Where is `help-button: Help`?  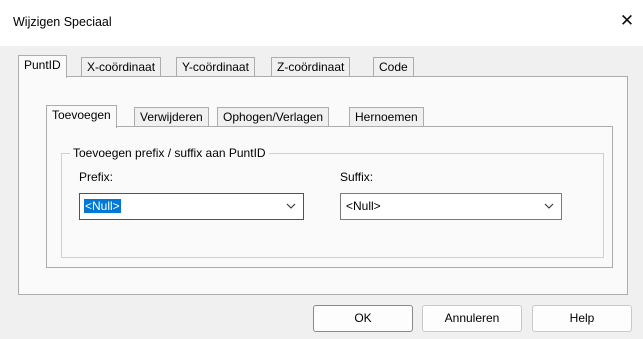
help-button: Help is located at coordinates (582, 318).